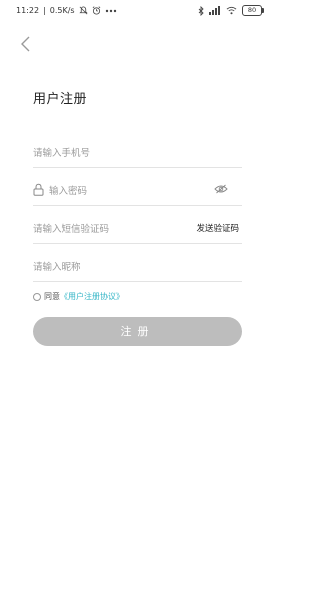  I want to click on sms-code-field: 发送验证码, so click(137, 228).